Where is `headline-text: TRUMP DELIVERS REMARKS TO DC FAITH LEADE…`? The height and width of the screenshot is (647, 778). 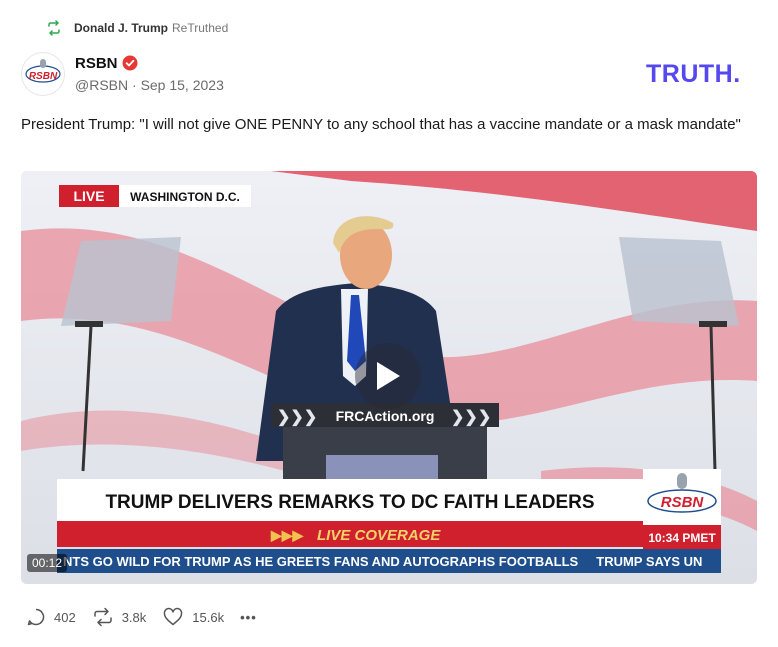 headline-text: TRUMP DELIVERS REMARKS TO DC FAITH LEADE… is located at coordinates (349, 502).